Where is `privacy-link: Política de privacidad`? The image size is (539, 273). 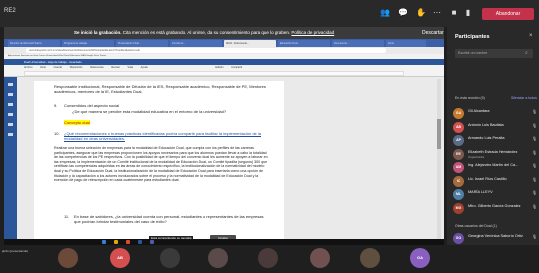 privacy-link: Política de privacidad is located at coordinates (312, 32).